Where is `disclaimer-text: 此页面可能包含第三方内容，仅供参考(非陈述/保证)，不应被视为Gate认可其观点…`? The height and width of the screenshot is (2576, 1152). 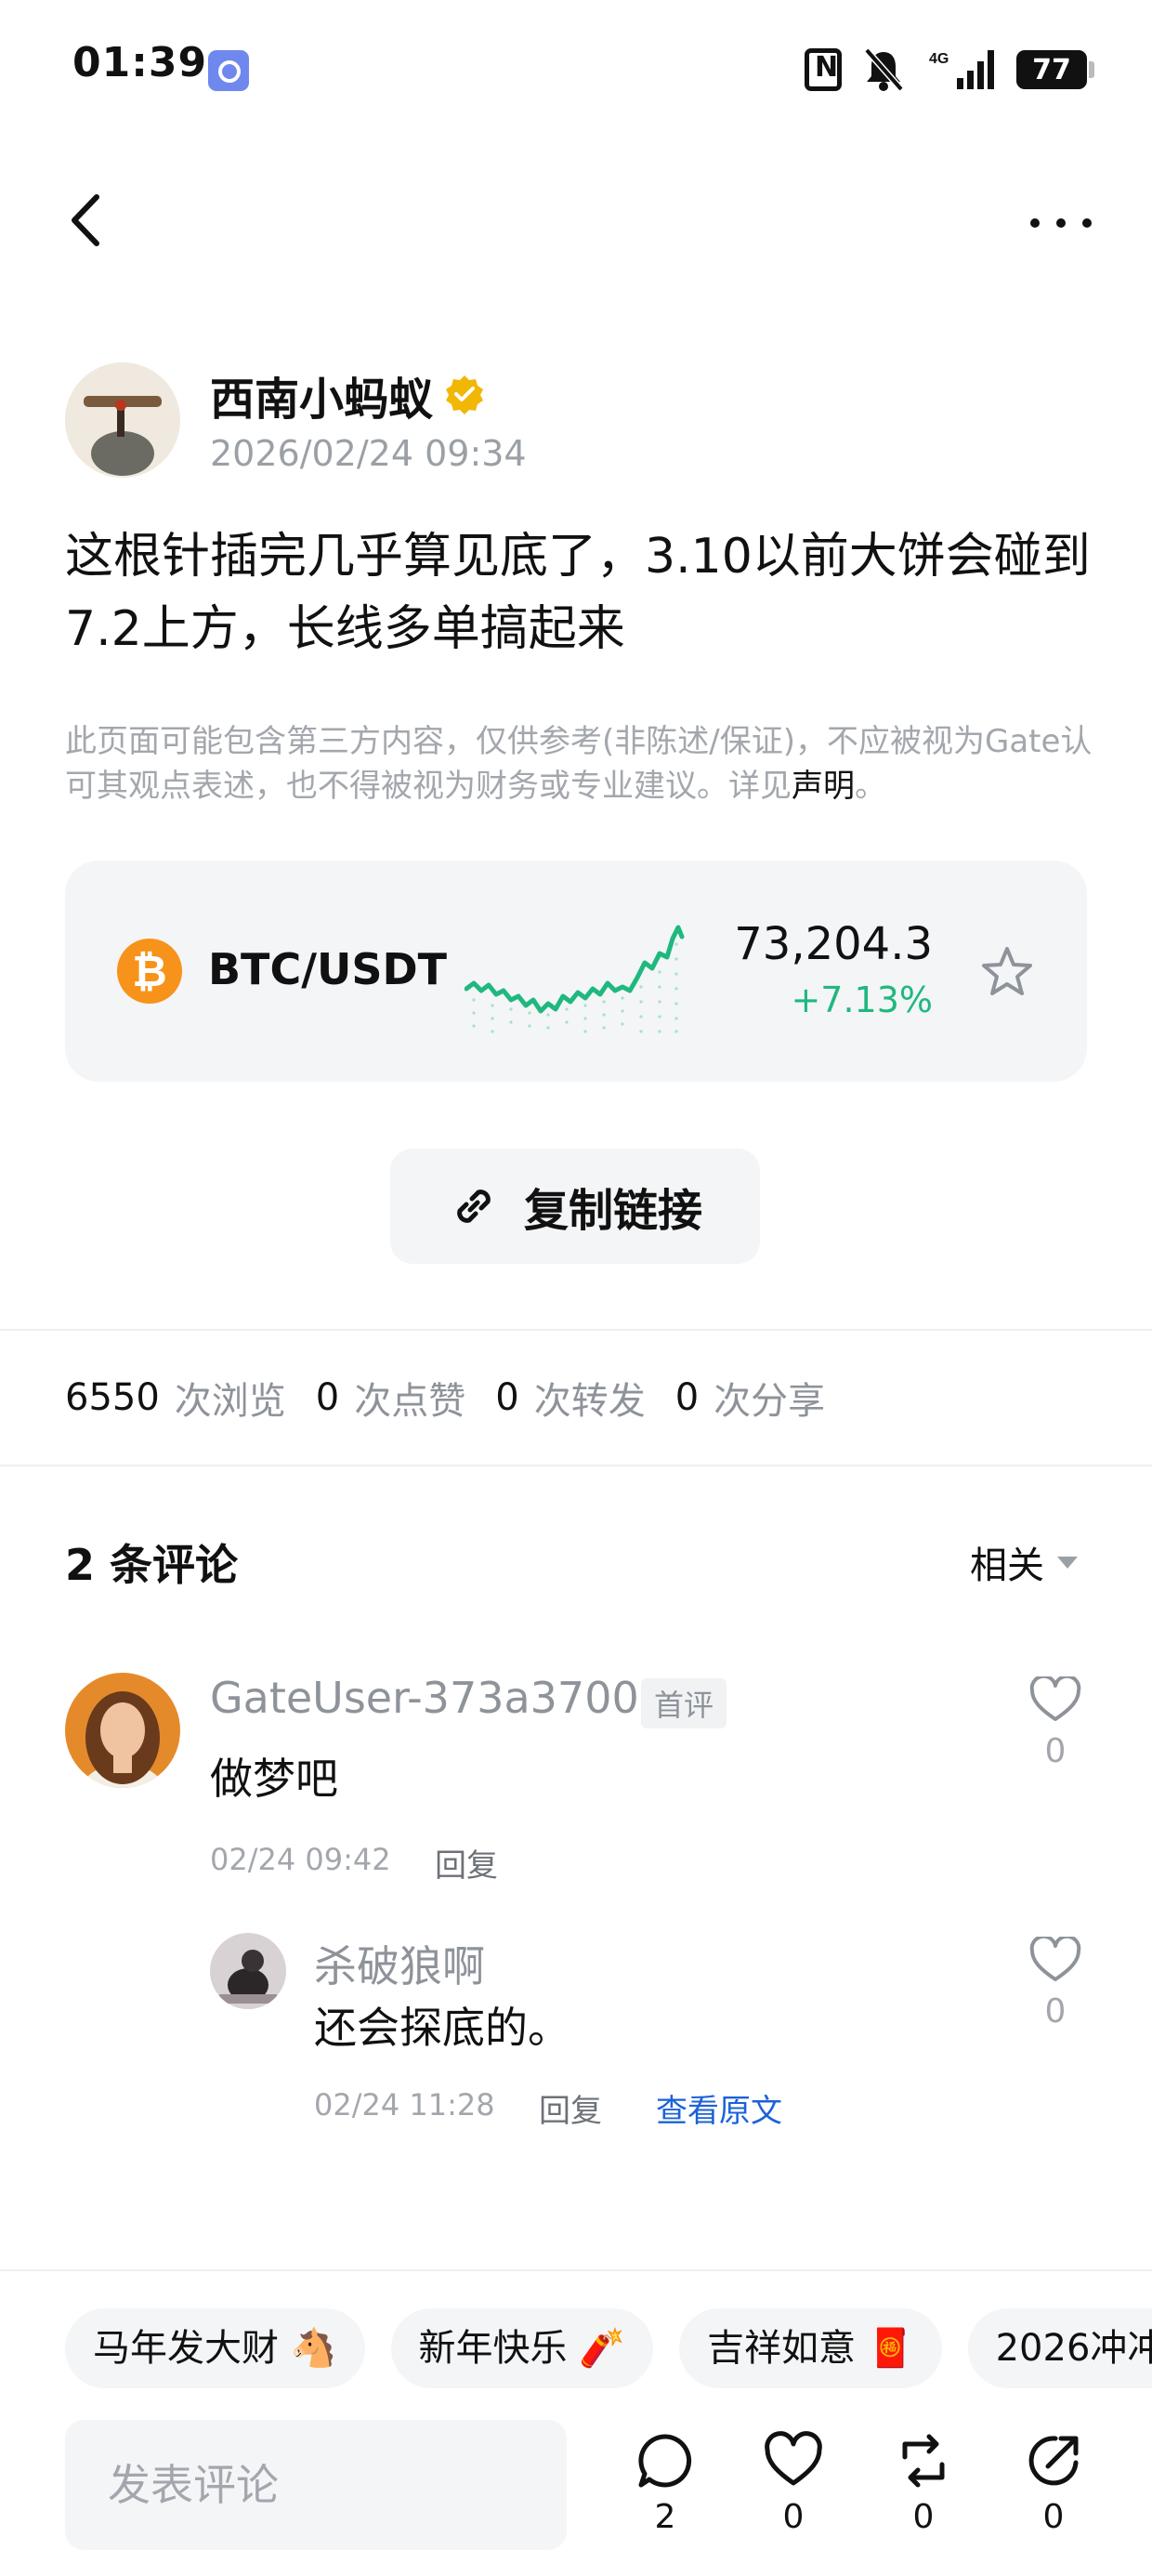
disclaimer-text: 此页面可能包含第三方内容，仅供参考(非陈述/保证)，不应被视为Gate认可其观点… is located at coordinates (579, 764).